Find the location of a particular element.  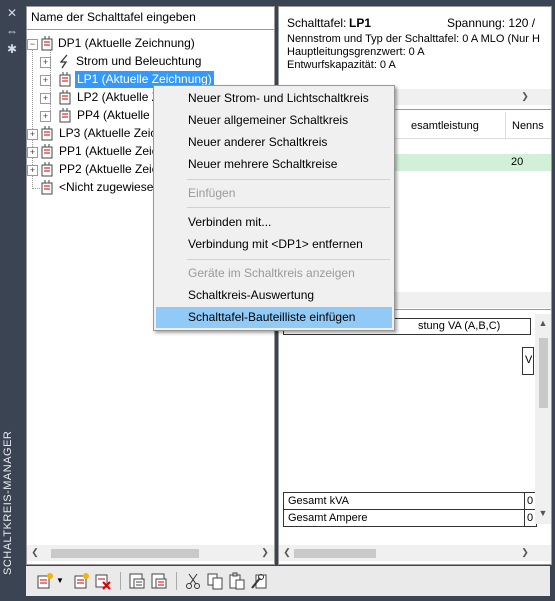

panel-label: Schalttafel: is located at coordinates (317, 23).